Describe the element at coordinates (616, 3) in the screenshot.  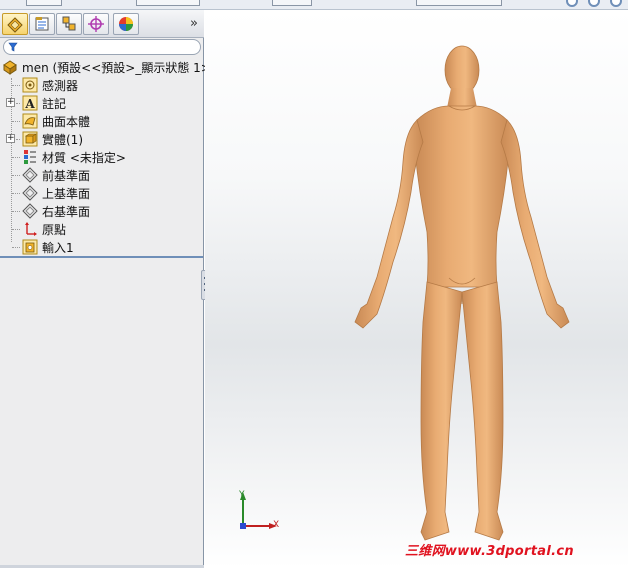
I see `previous-view-icon` at that location.